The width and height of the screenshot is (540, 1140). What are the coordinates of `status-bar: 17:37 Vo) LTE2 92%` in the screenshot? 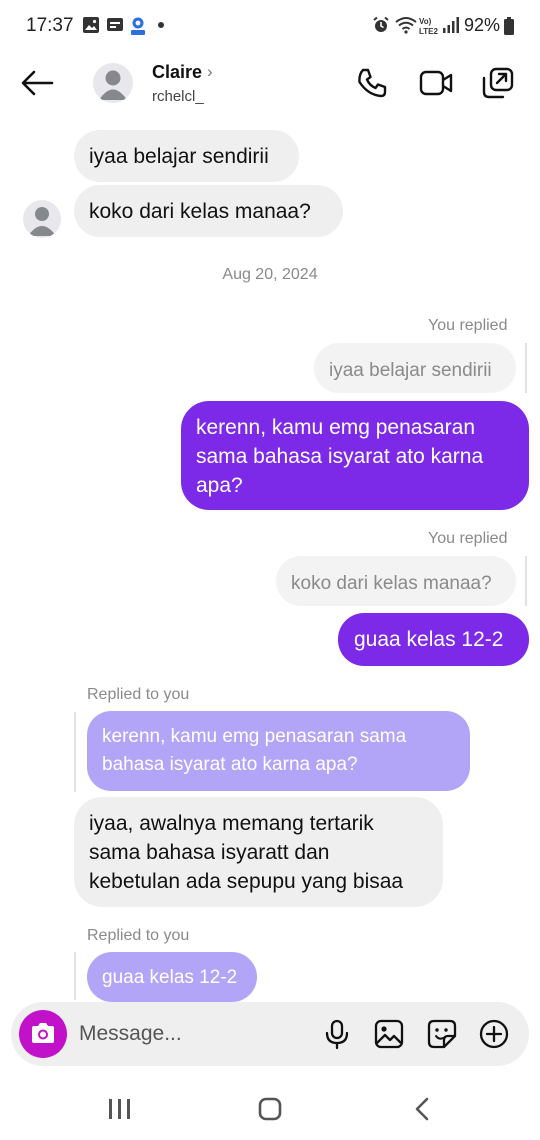 It's located at (270, 26).